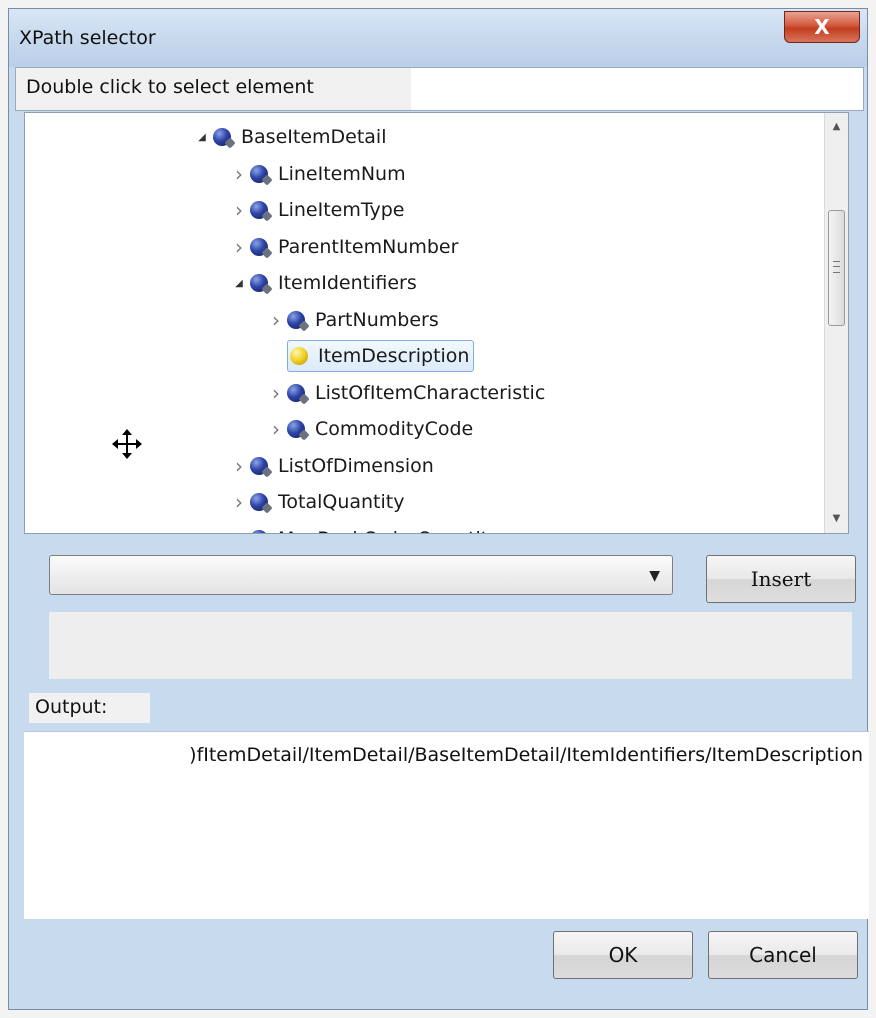  I want to click on tree-item-body: ListOfItemCharacteristic, so click(416, 393).